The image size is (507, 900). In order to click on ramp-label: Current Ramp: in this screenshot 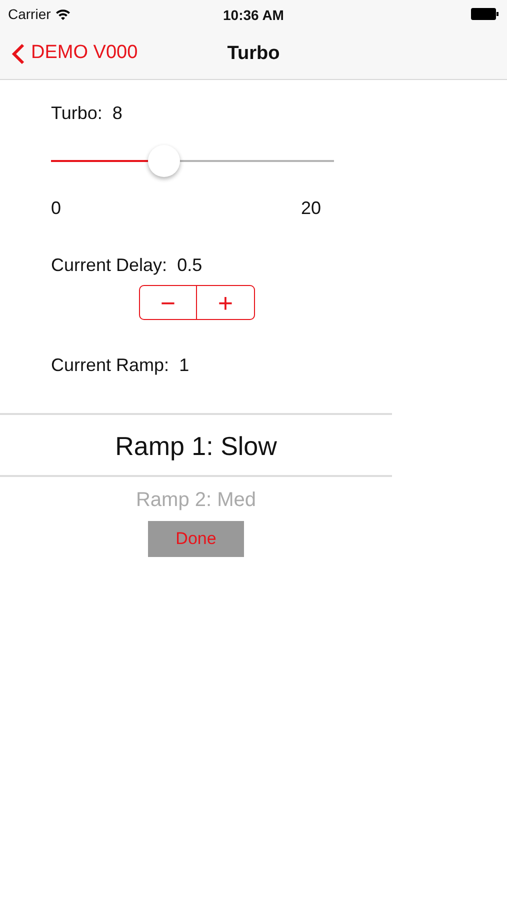, I will do `click(110, 365)`.